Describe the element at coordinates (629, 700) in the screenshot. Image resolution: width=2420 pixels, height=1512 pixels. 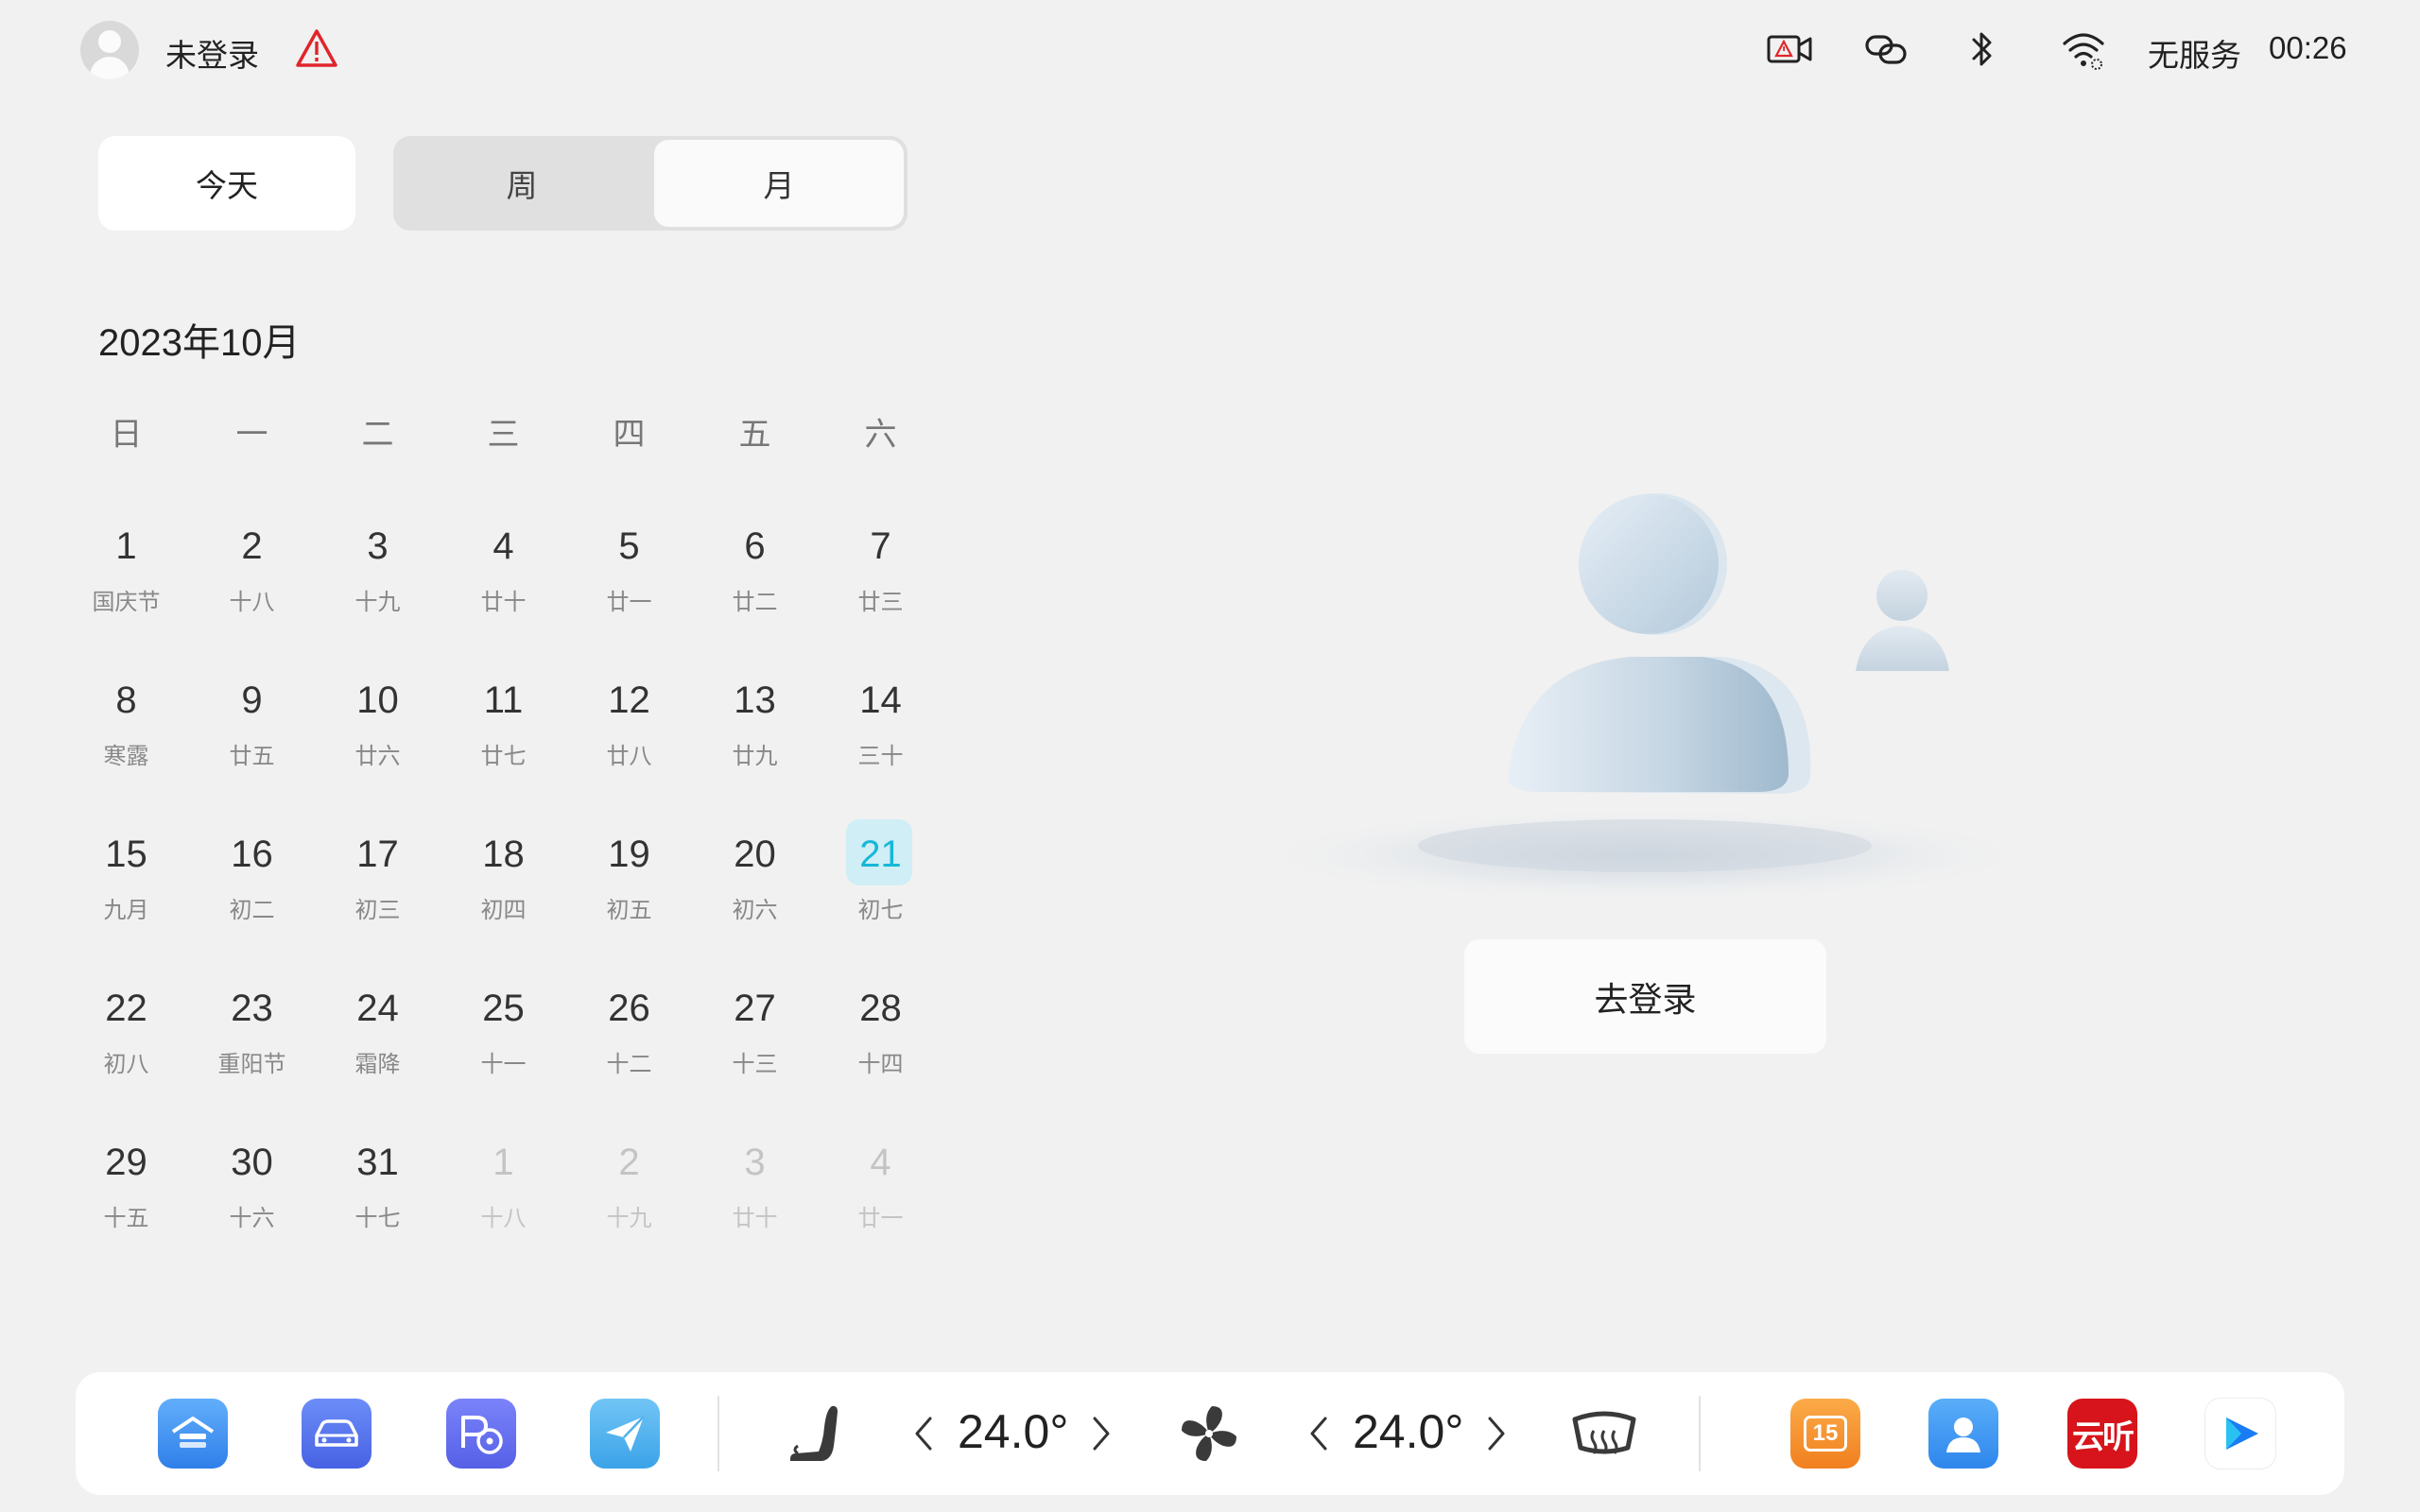
I see `day-number: 12` at that location.